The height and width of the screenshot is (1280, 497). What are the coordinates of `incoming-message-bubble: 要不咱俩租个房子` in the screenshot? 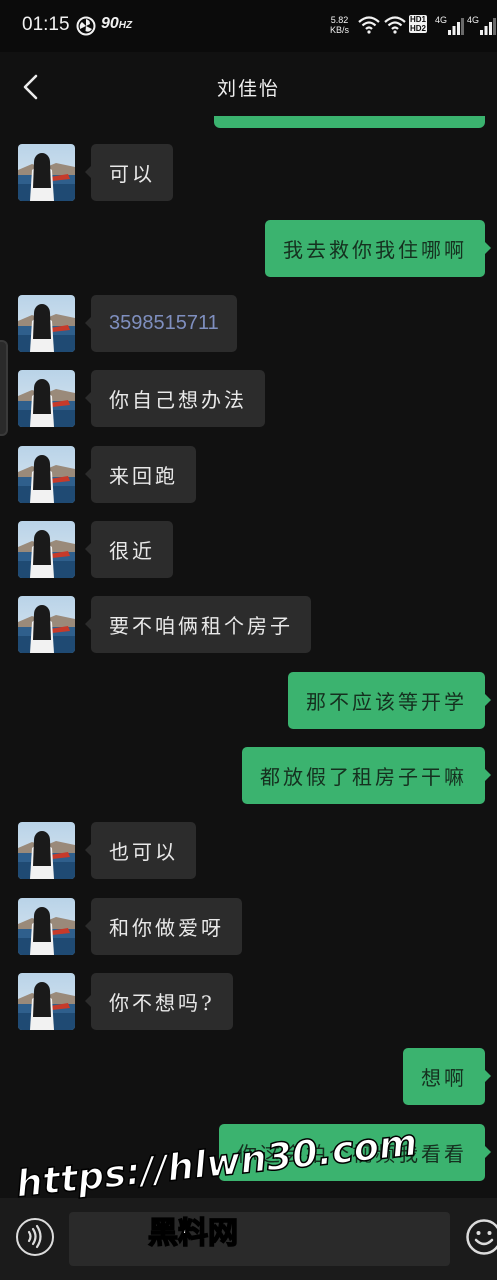 It's located at (198, 624).